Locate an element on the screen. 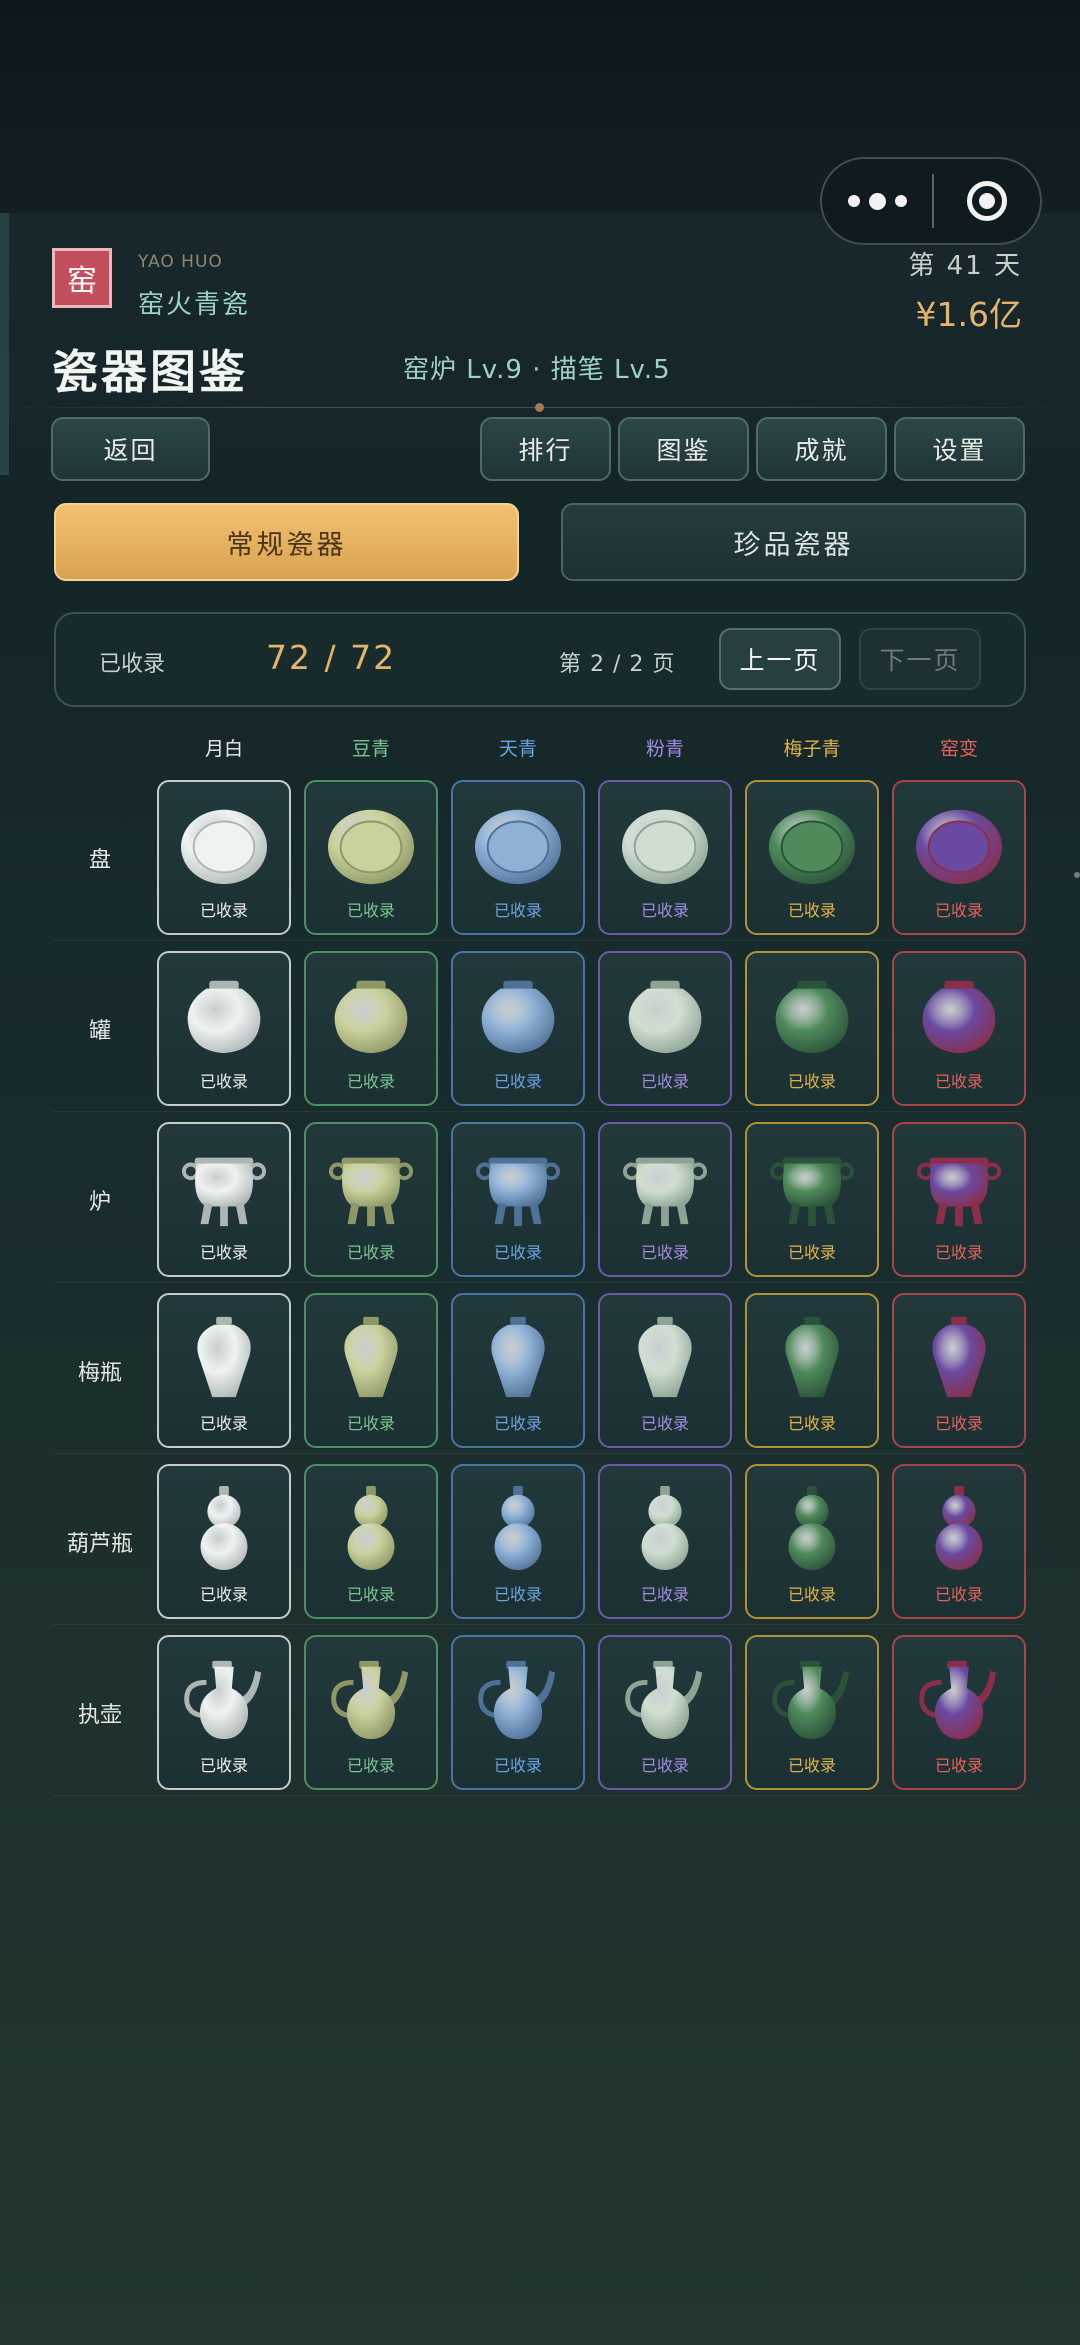 Image resolution: width=1080 pixels, height=2345 pixels. settings-button: 设置 is located at coordinates (959, 449).